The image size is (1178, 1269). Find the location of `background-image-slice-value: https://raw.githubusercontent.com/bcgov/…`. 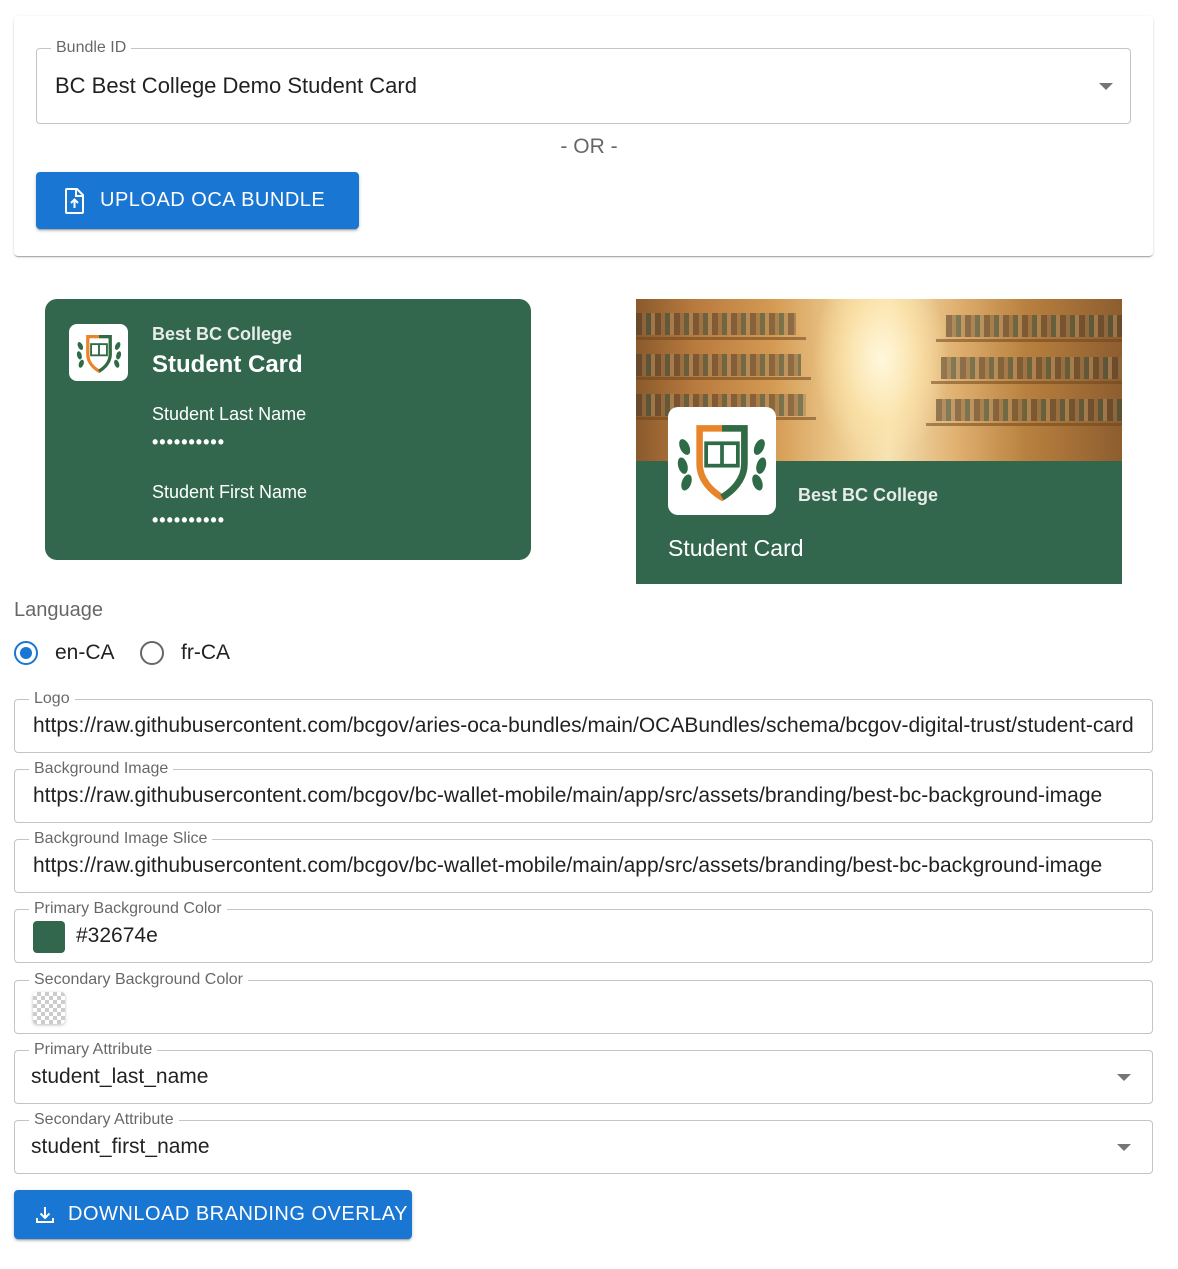

background-image-slice-value: https://raw.githubusercontent.com/bcgov/… is located at coordinates (568, 865).